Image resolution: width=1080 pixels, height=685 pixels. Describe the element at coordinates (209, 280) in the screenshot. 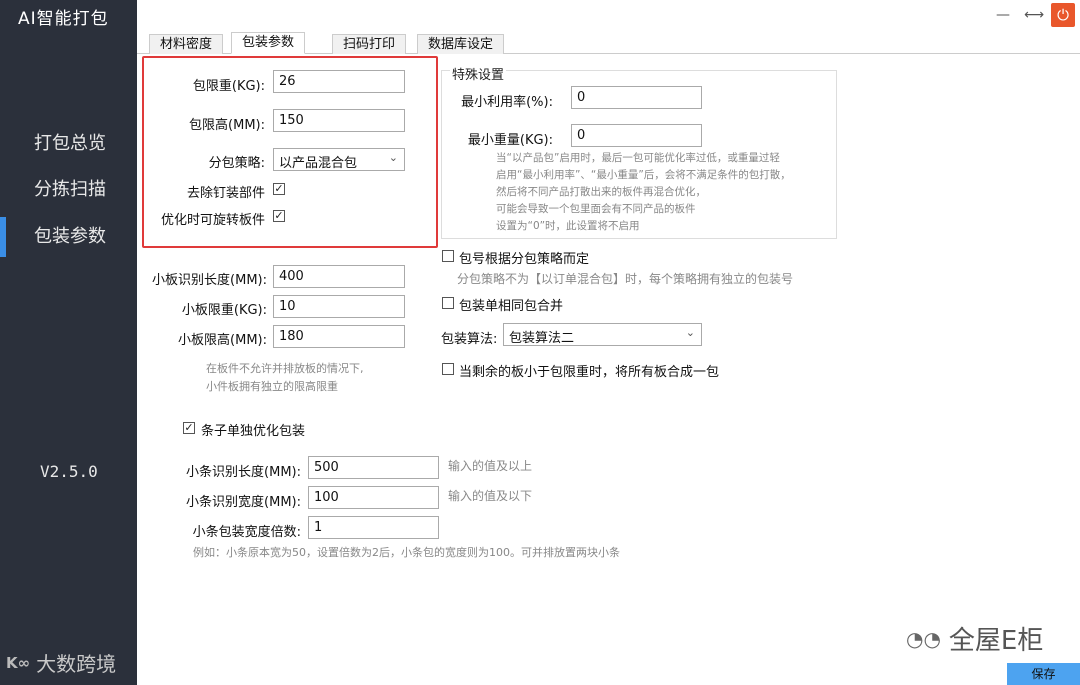

I see `small-length-label: 小板识别长度(MM):` at that location.